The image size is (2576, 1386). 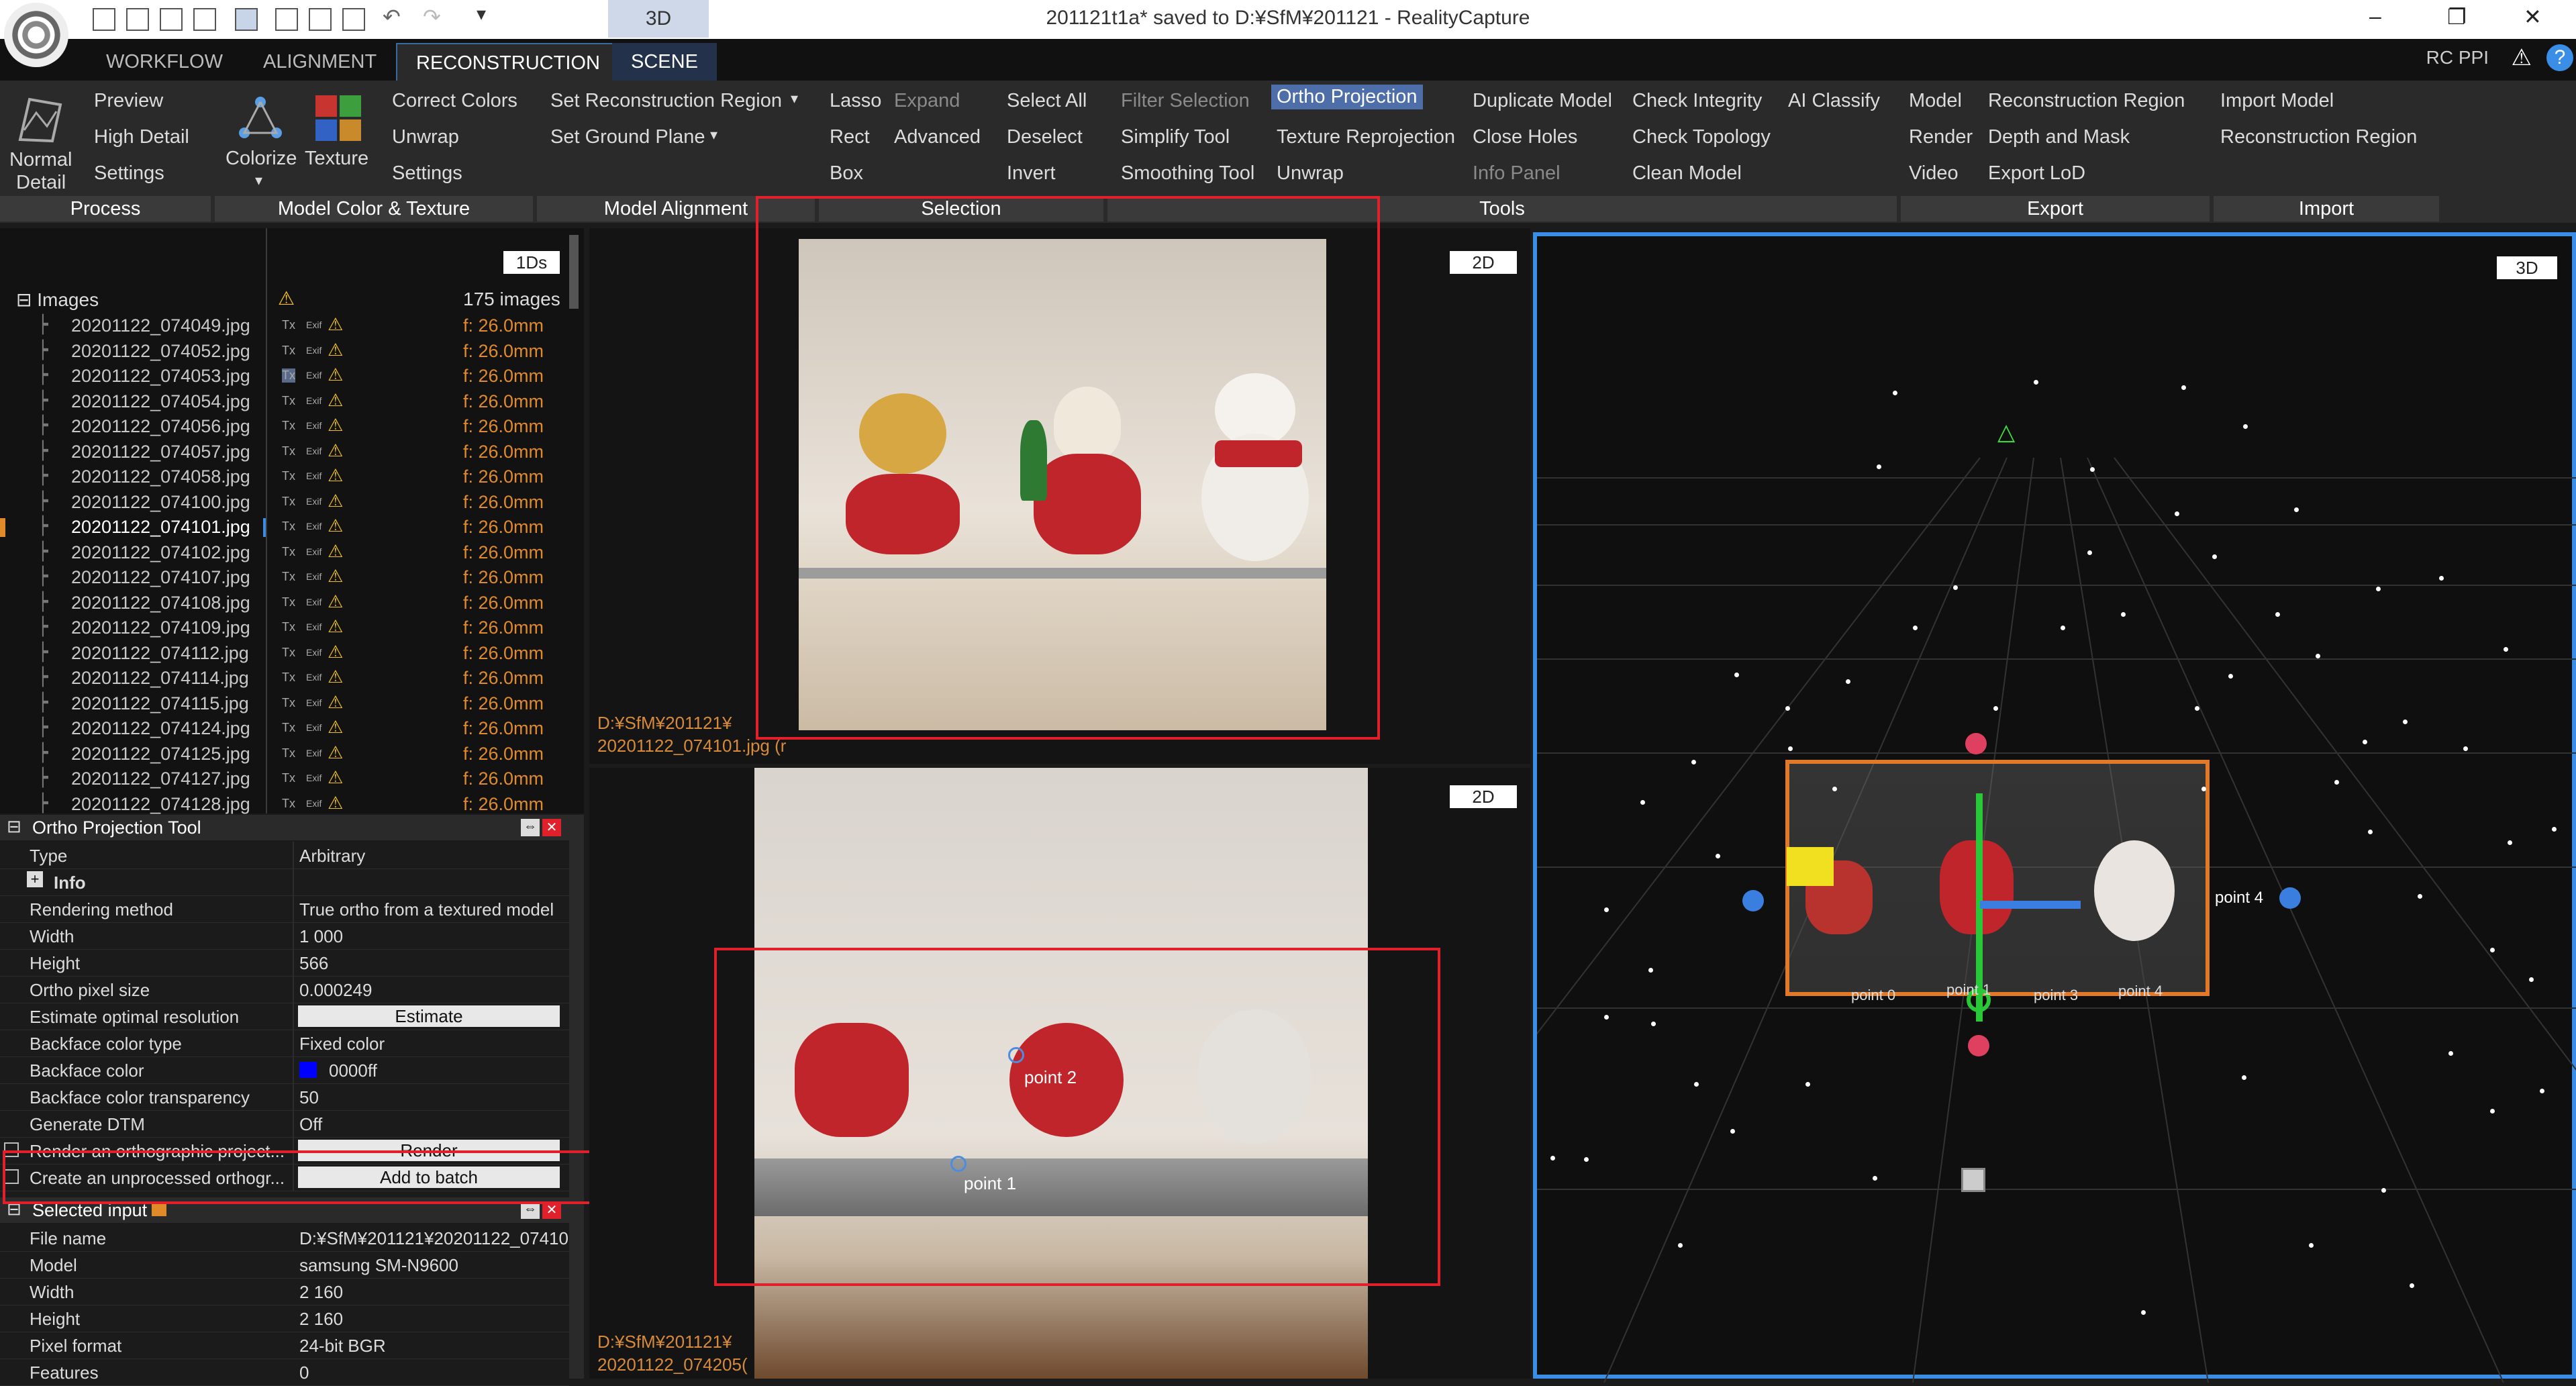 What do you see at coordinates (35, 879) in the screenshot?
I see `expand-icon: +` at bounding box center [35, 879].